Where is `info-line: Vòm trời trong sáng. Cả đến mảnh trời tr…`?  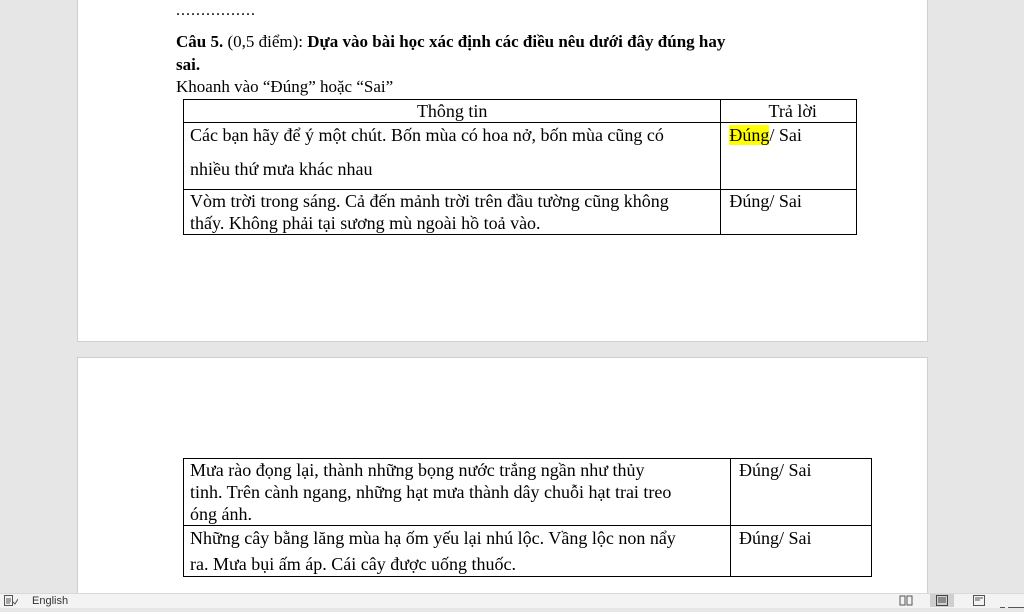 info-line: Vòm trời trong sáng. Cả đến mảnh trời tr… is located at coordinates (429, 201).